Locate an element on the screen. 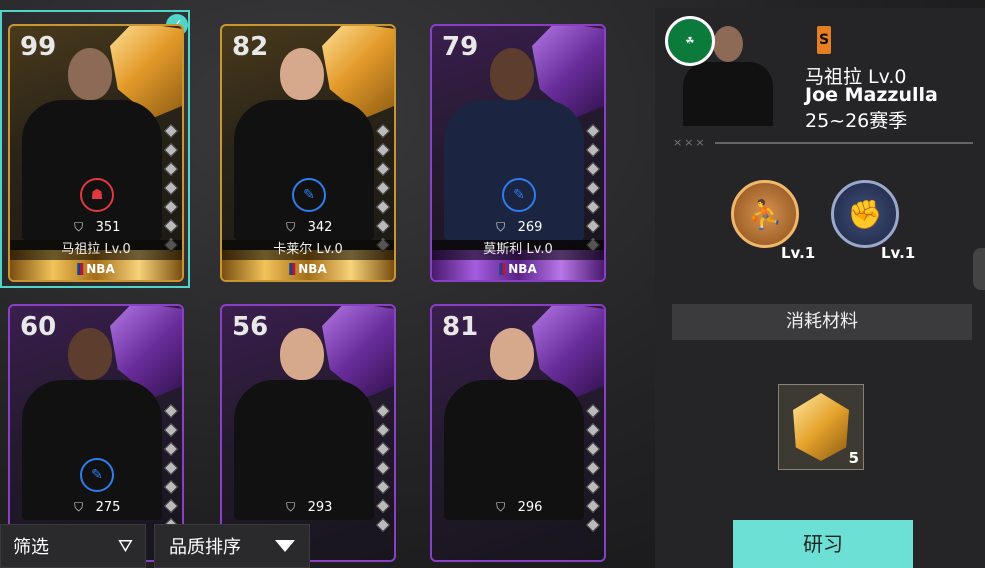  research-button: 研习 is located at coordinates (823, 544).